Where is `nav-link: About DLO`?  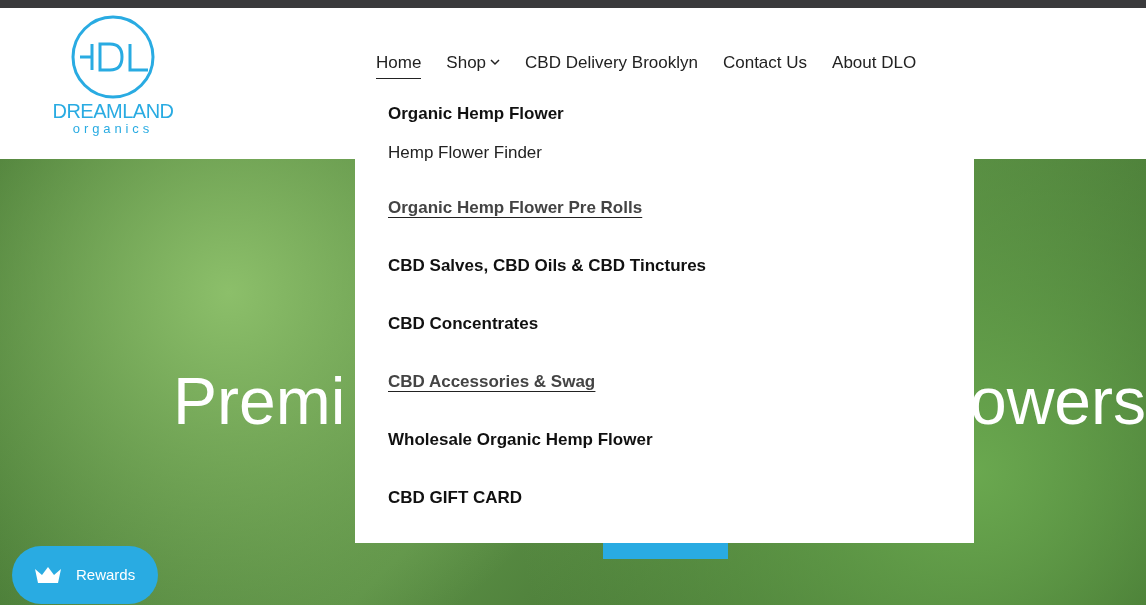
nav-link: About DLO is located at coordinates (874, 64).